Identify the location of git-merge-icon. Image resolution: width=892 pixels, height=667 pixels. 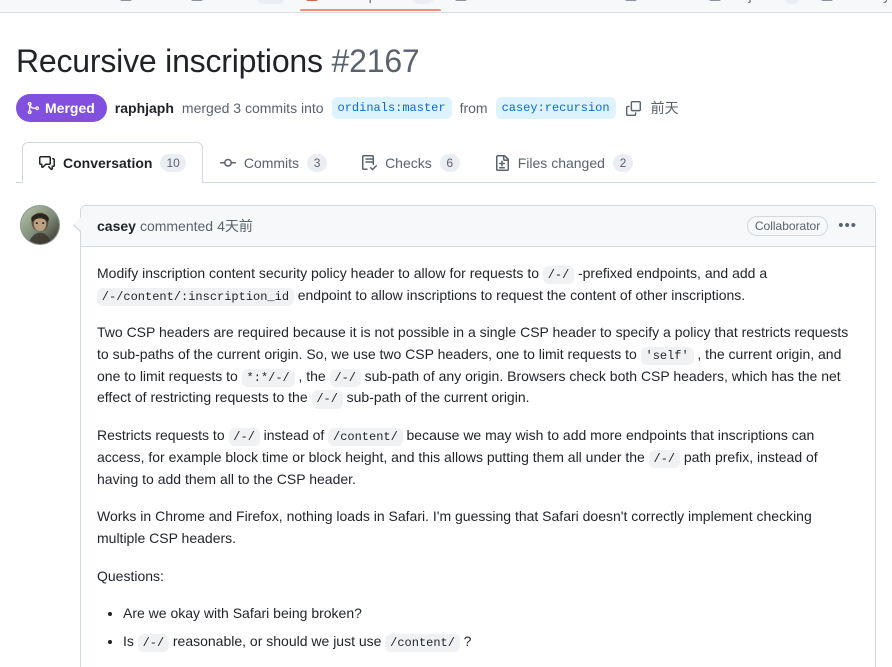
(33, 108).